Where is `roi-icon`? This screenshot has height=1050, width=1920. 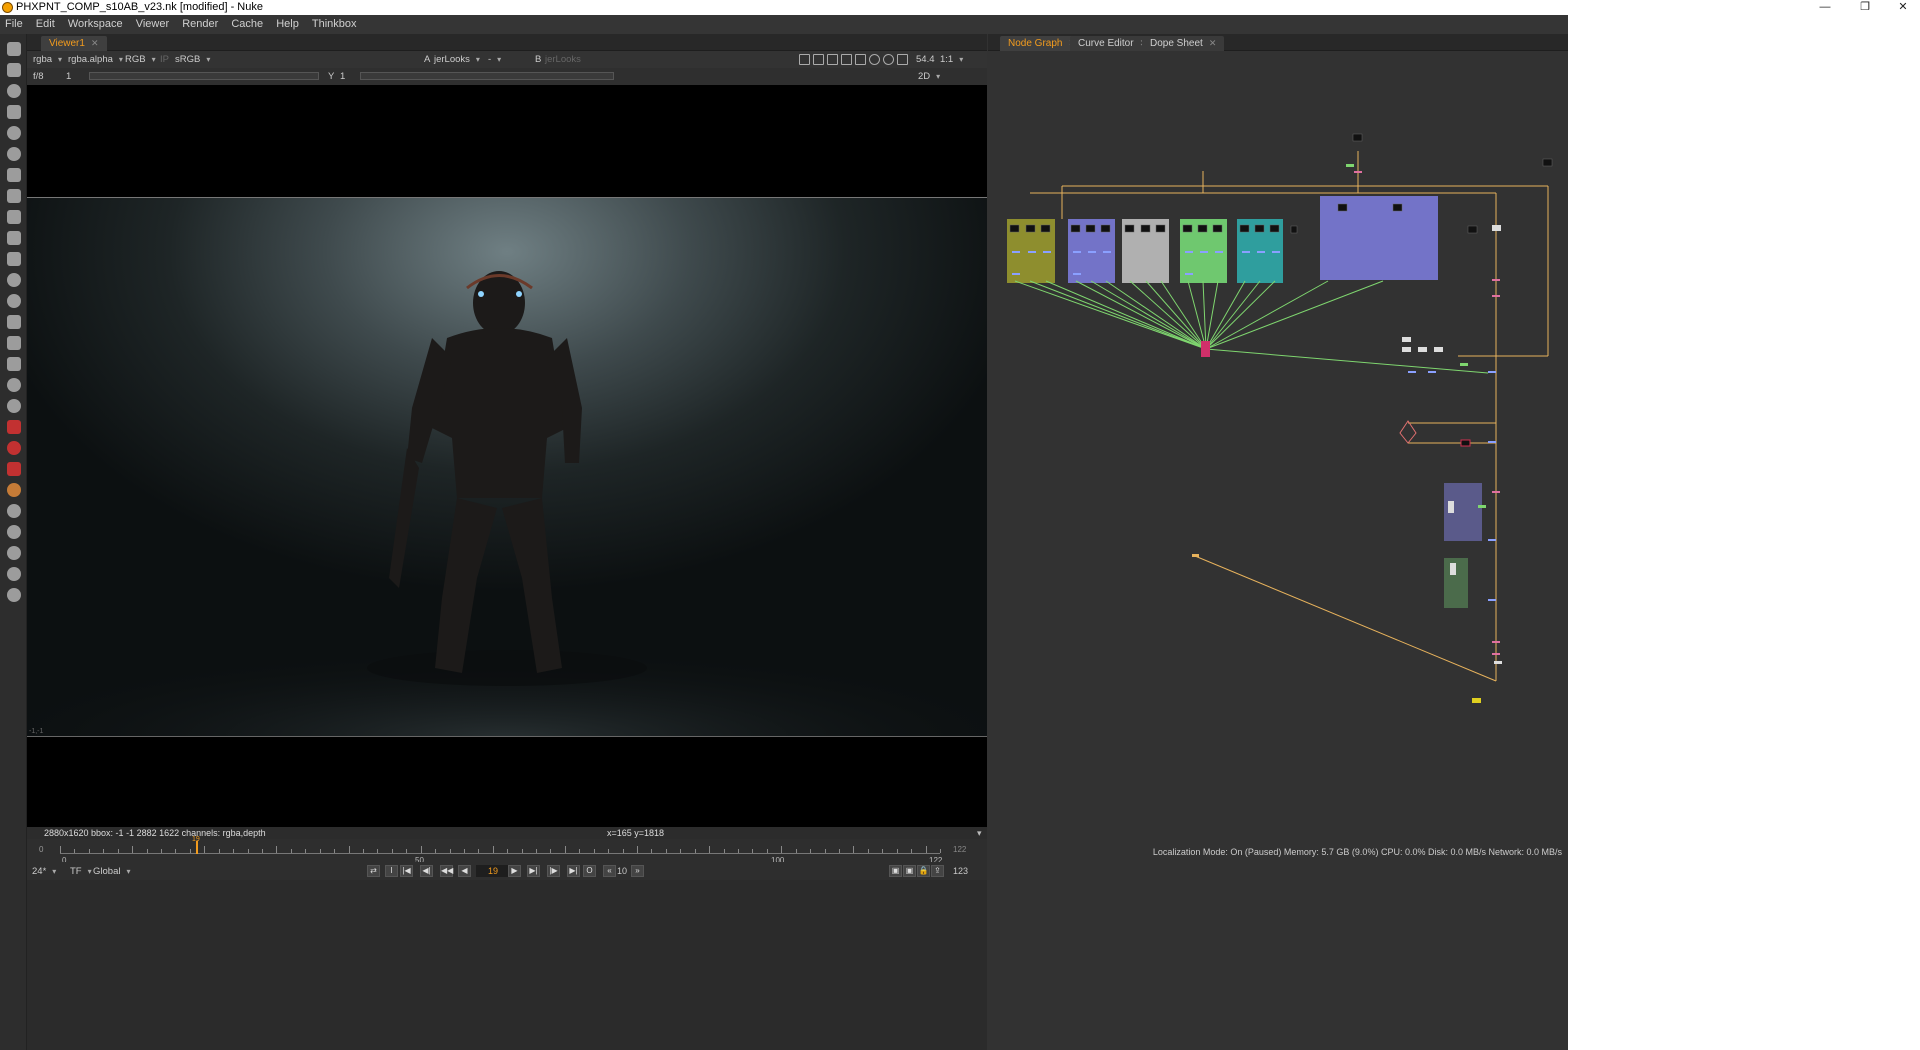
roi-icon is located at coordinates (804, 59).